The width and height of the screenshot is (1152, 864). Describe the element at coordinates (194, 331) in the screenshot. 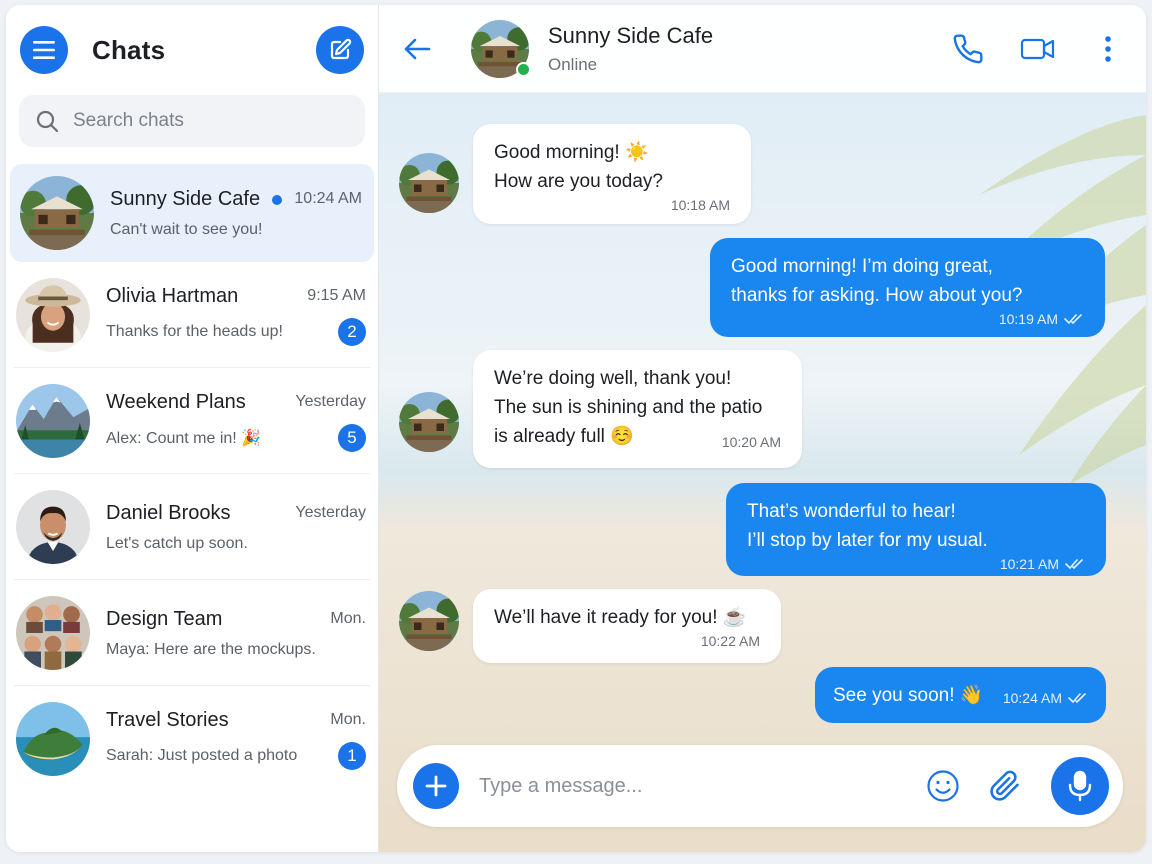

I see `chat-preview: Thanks for the heads up!` at that location.